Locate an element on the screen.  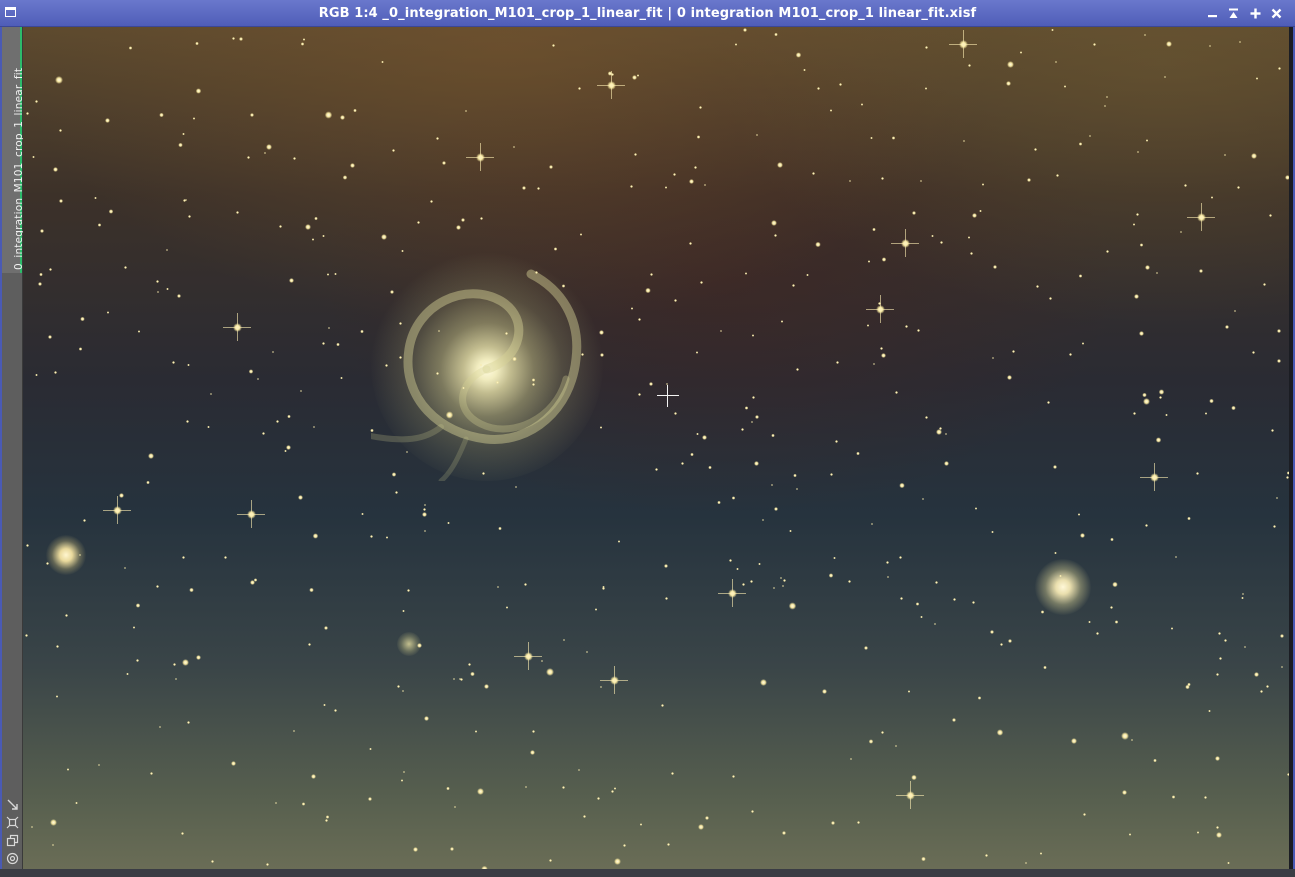
maximize-button is located at coordinates (1255, 13).